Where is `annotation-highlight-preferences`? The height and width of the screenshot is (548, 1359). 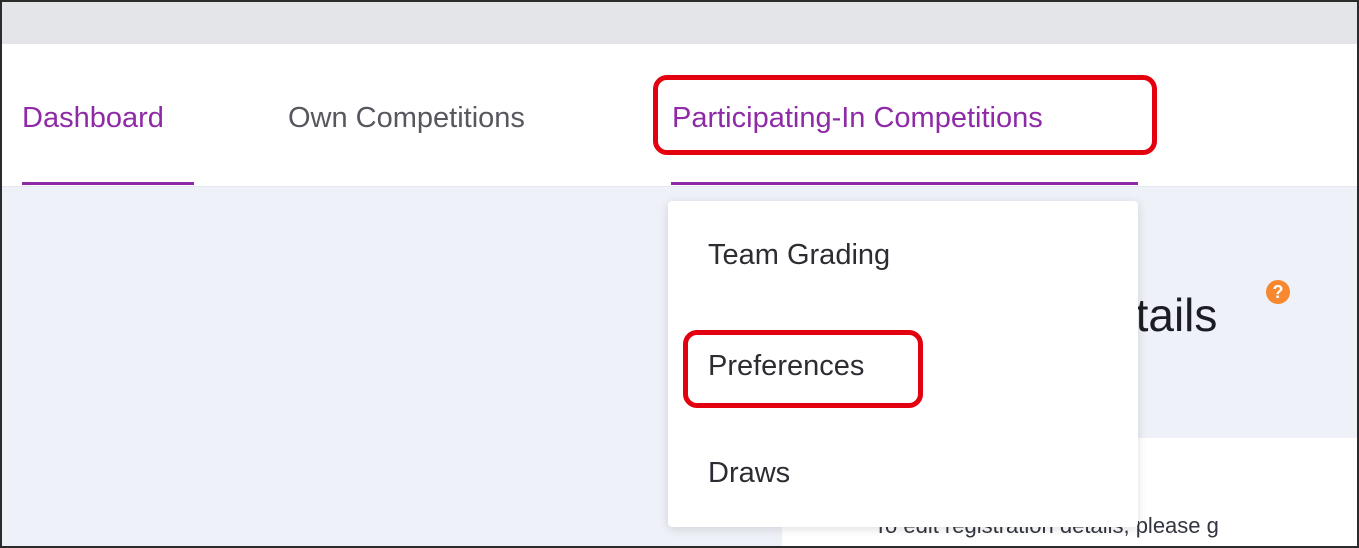
annotation-highlight-preferences is located at coordinates (803, 369).